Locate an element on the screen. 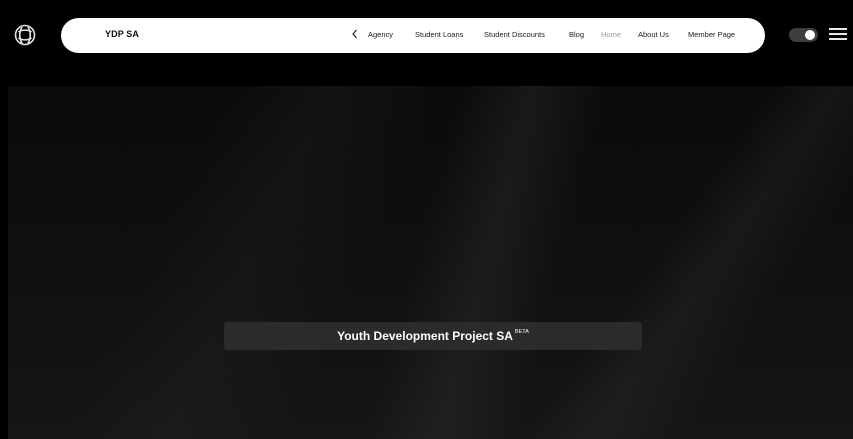 The height and width of the screenshot is (439, 853). nav-item-blog: Blog is located at coordinates (576, 35).